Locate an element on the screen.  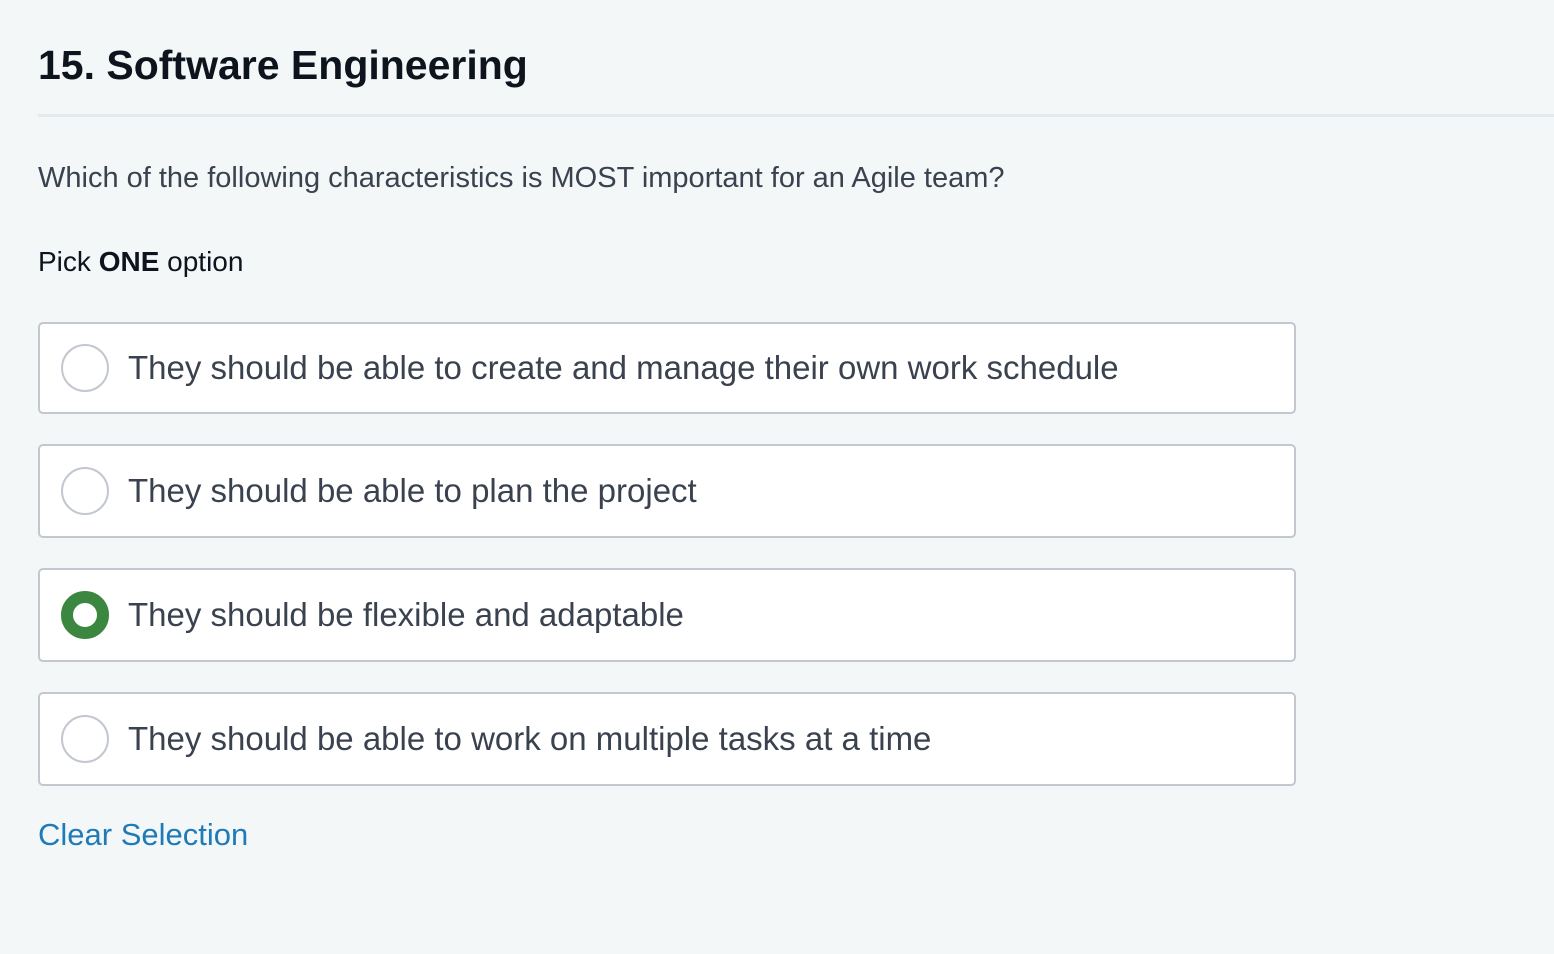
title-divider is located at coordinates (796, 115).